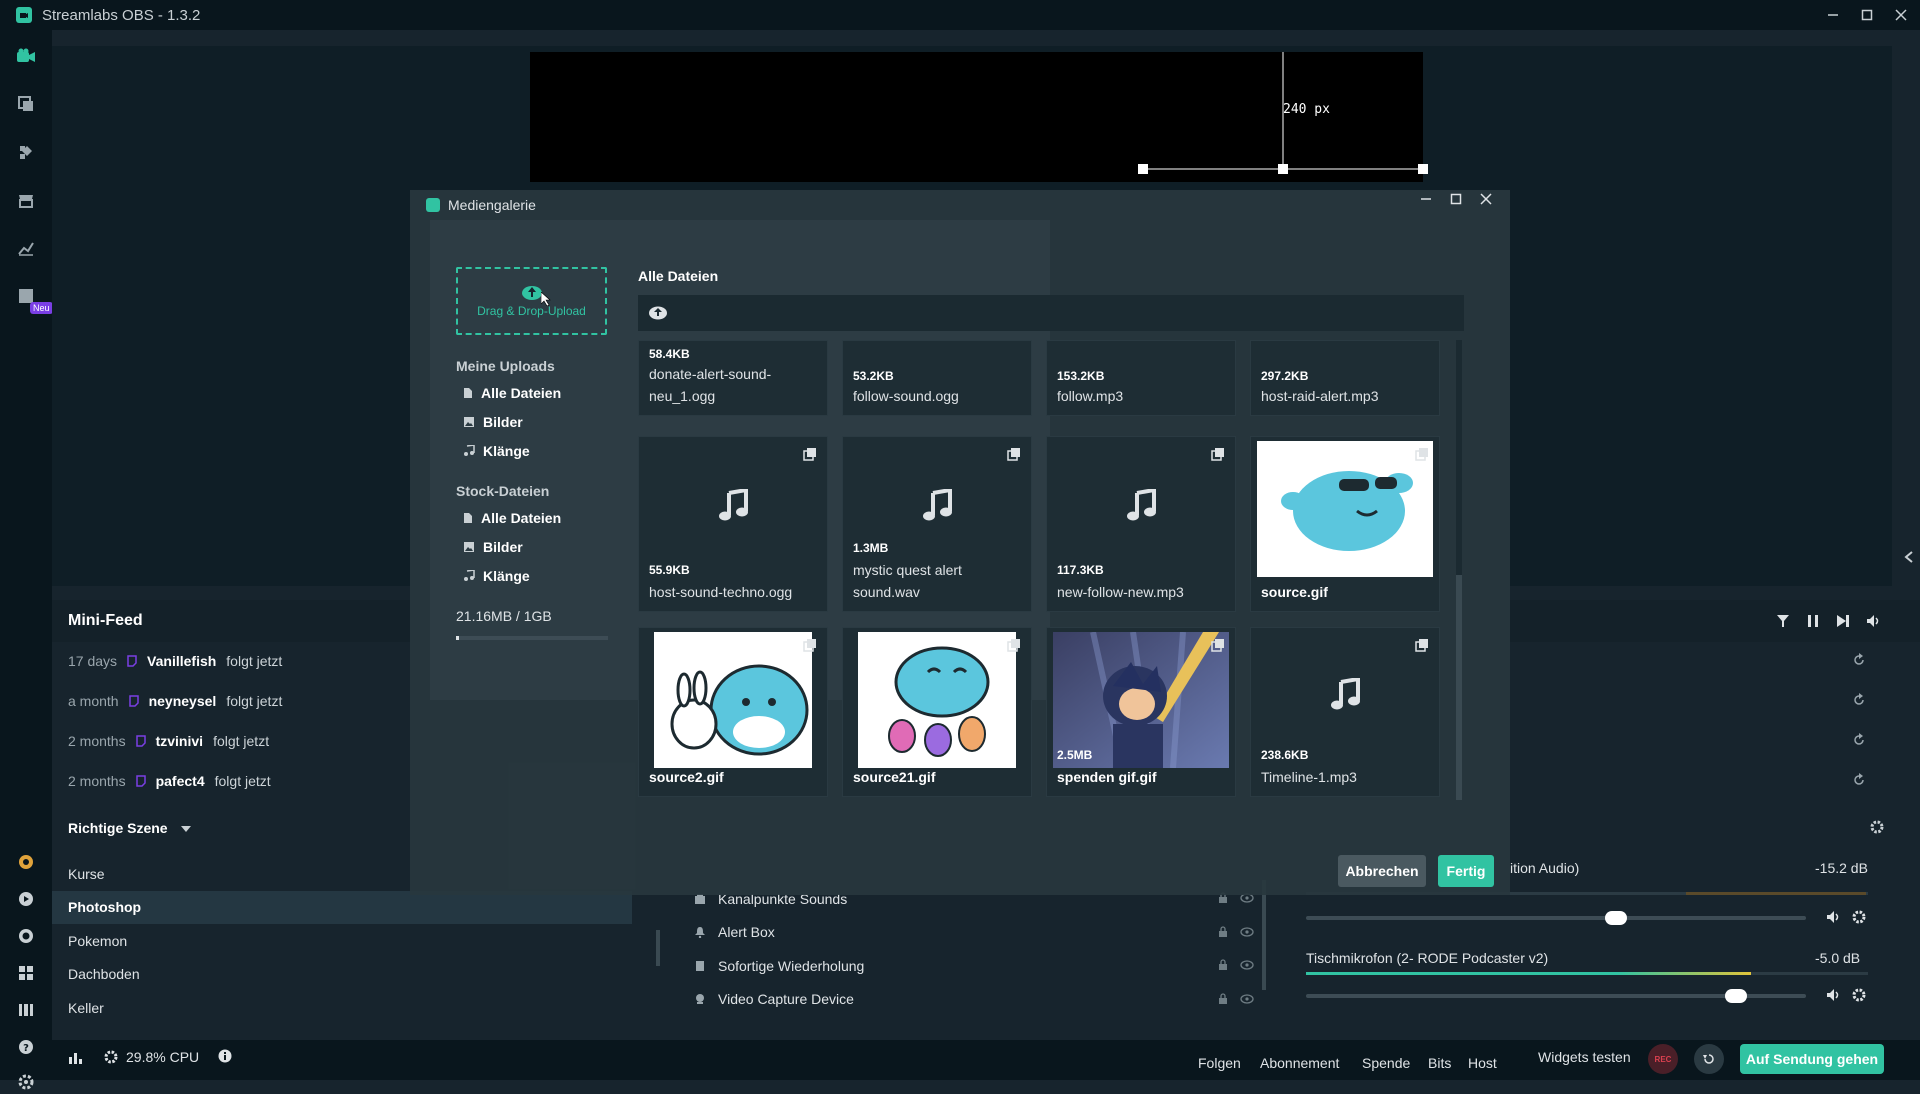  Describe the element at coordinates (1141, 712) in the screenshot. I see `media-item: 2.5MB spenden gif.gif` at that location.